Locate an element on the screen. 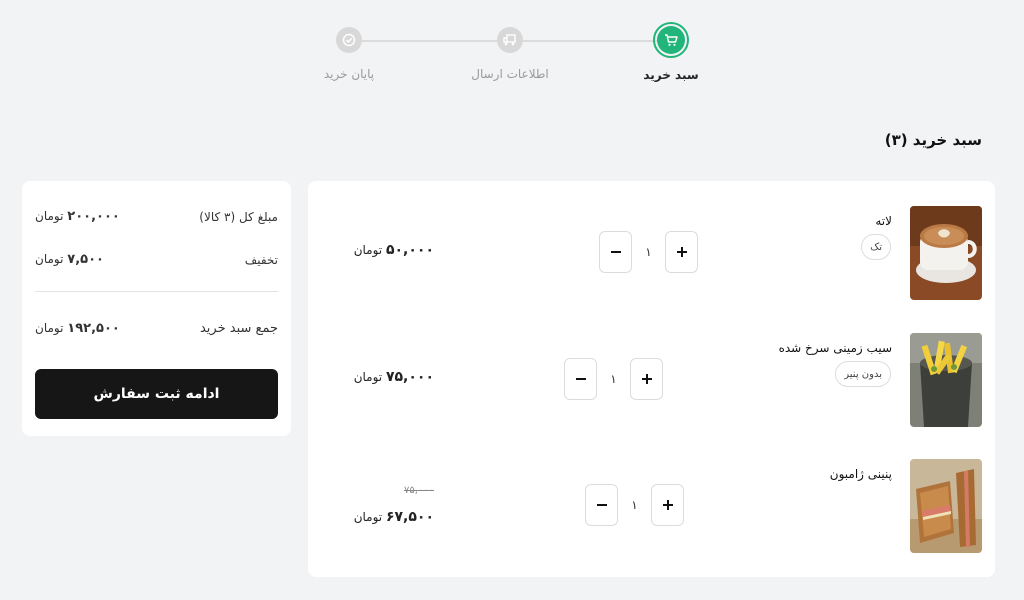 The width and height of the screenshot is (1024, 600). step-cart: سبد خرید is located at coordinates (671, 51).